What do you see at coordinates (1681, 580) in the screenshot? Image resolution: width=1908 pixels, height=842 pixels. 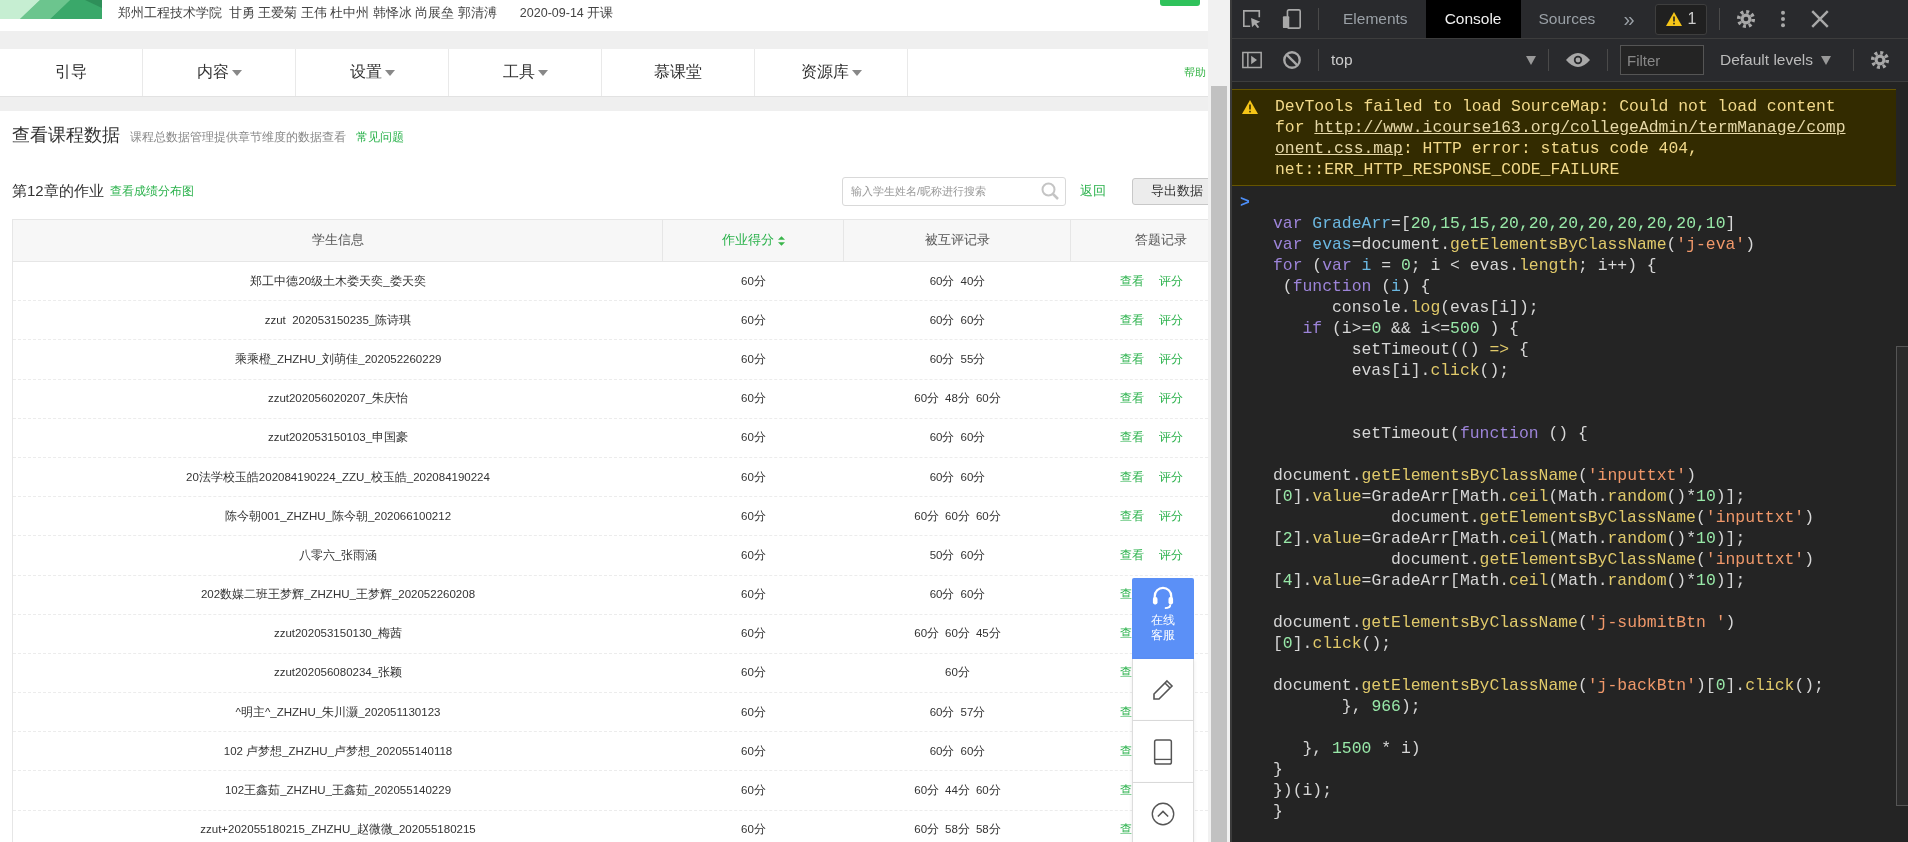 I see `code-text: ()*` at bounding box center [1681, 580].